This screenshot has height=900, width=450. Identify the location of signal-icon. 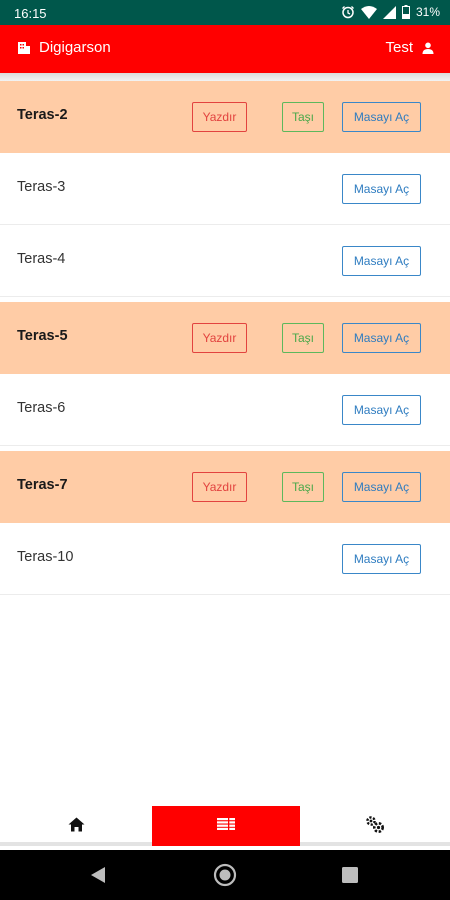
(389, 12).